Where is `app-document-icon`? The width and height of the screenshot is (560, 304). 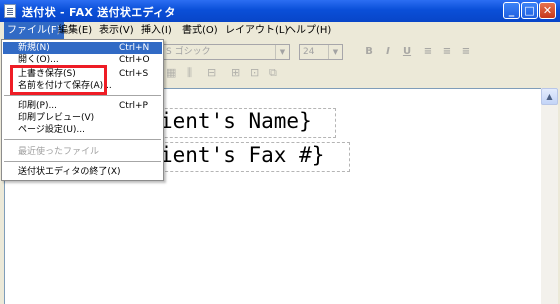 app-document-icon is located at coordinates (10, 11).